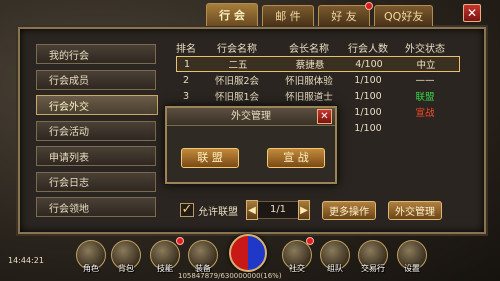  Describe the element at coordinates (426, 65) in the screenshot. I see `cell-status: 中立` at that location.